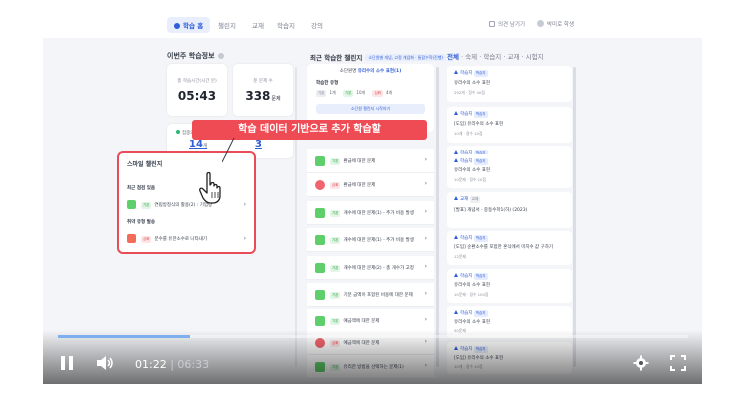 The height and width of the screenshot is (409, 743). Describe the element at coordinates (437, 217) in the screenshot. I see `middle-scrollbar` at that location.